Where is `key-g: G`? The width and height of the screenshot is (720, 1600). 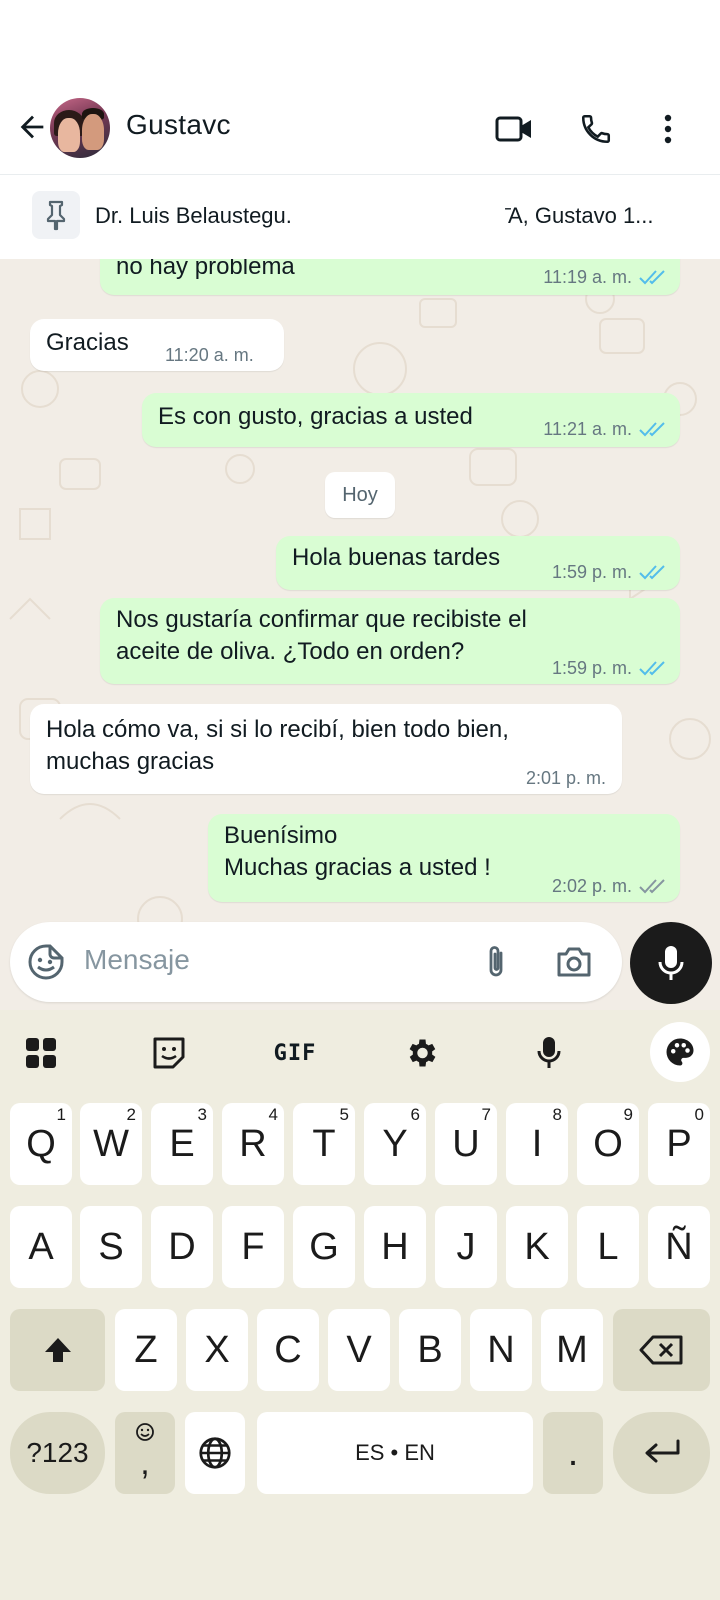 key-g: G is located at coordinates (324, 1247).